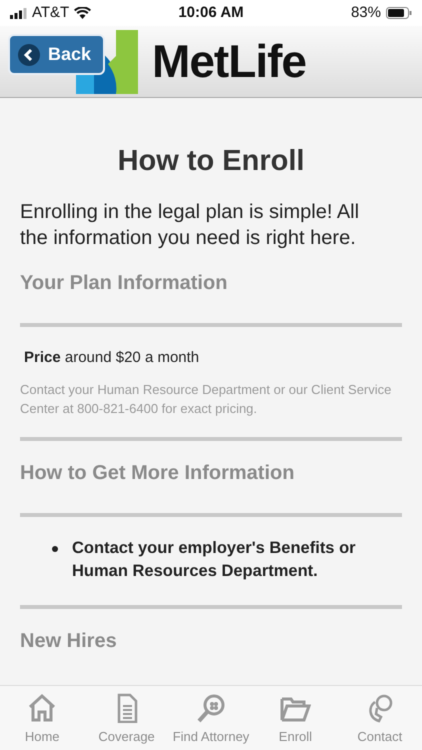  I want to click on tab: Home, so click(42, 718).